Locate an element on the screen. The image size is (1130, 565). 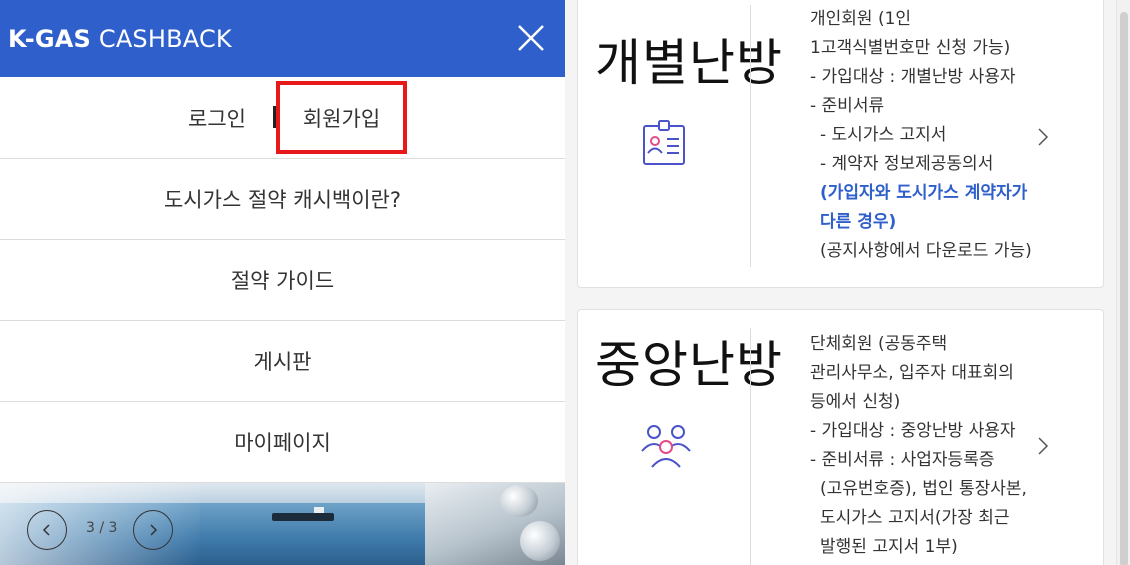
slide-counter: 3 / 3 is located at coordinates (102, 528).